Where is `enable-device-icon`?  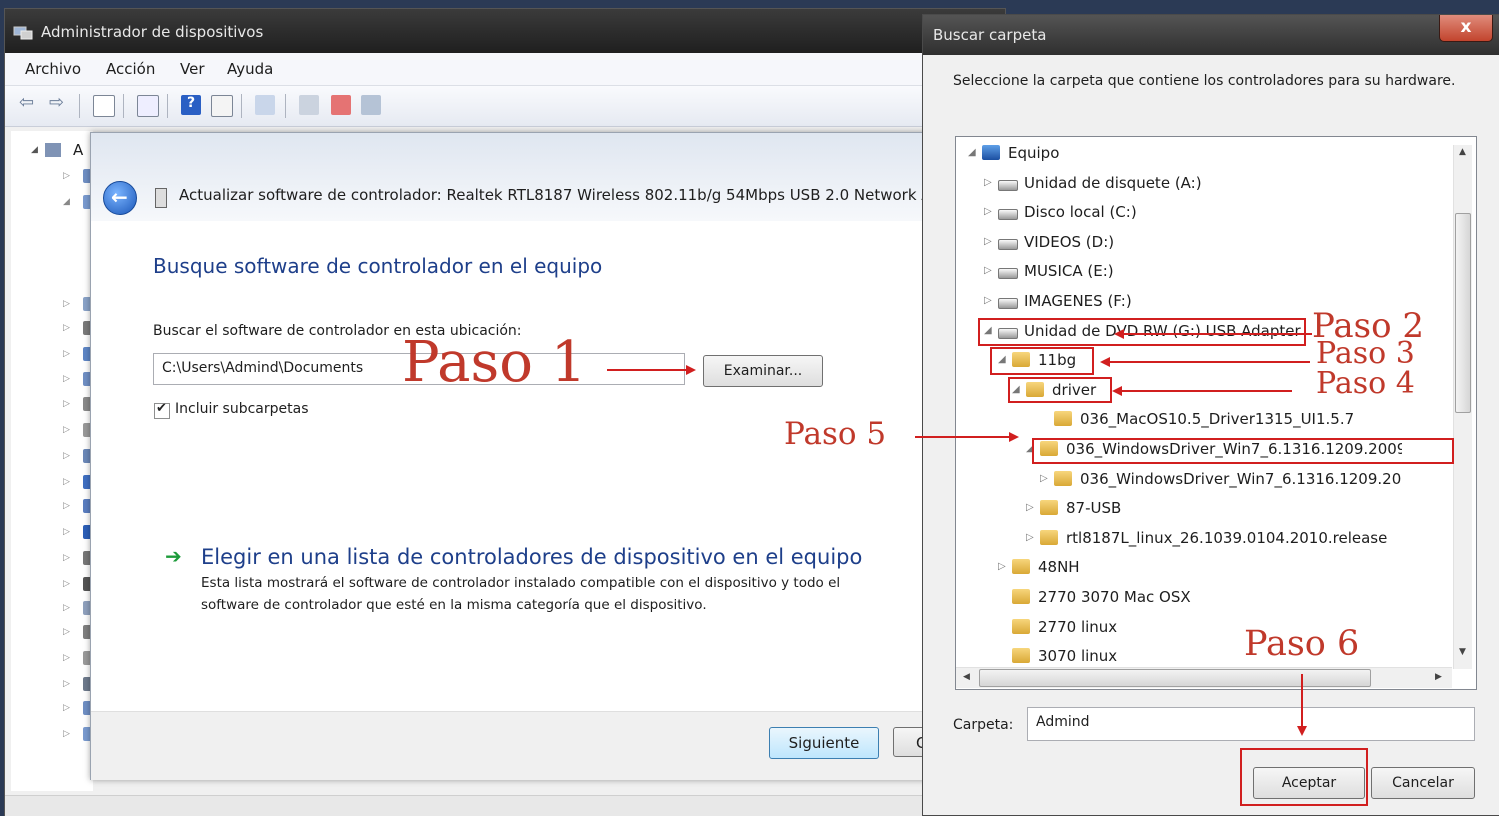
enable-device-icon is located at coordinates (371, 105).